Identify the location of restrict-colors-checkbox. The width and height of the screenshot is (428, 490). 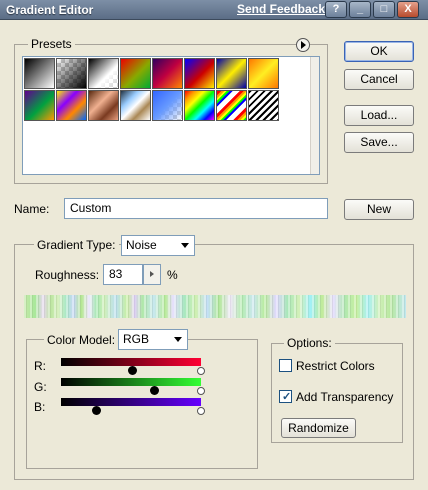
(285, 365).